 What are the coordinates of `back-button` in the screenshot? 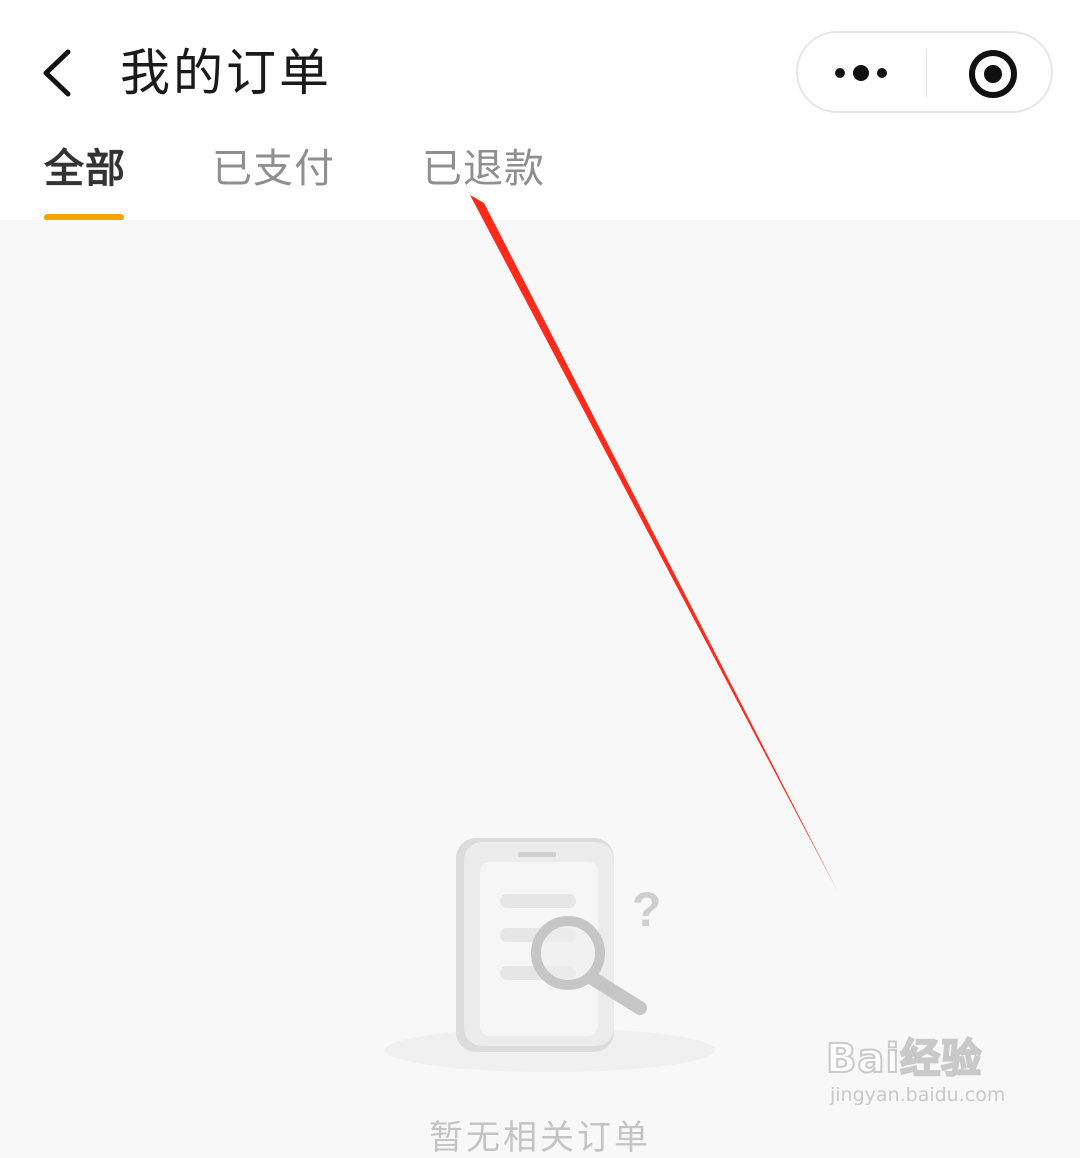 It's located at (60, 73).